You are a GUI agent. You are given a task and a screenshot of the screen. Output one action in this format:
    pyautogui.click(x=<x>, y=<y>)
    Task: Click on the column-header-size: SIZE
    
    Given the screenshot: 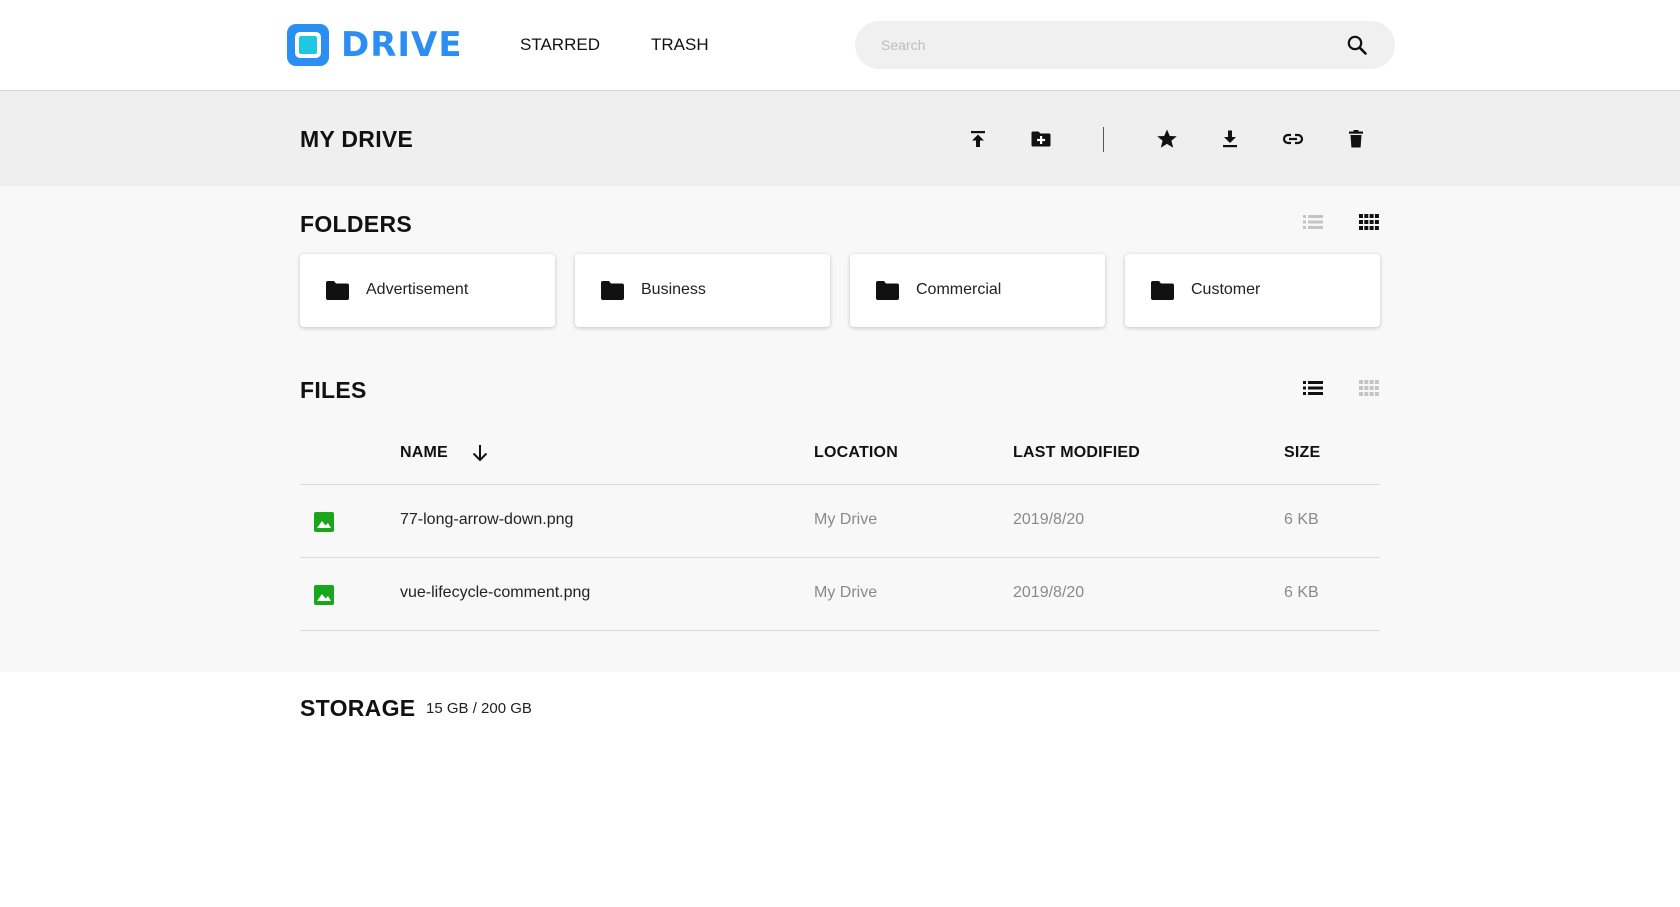 What is the action you would take?
    pyautogui.click(x=1302, y=453)
    